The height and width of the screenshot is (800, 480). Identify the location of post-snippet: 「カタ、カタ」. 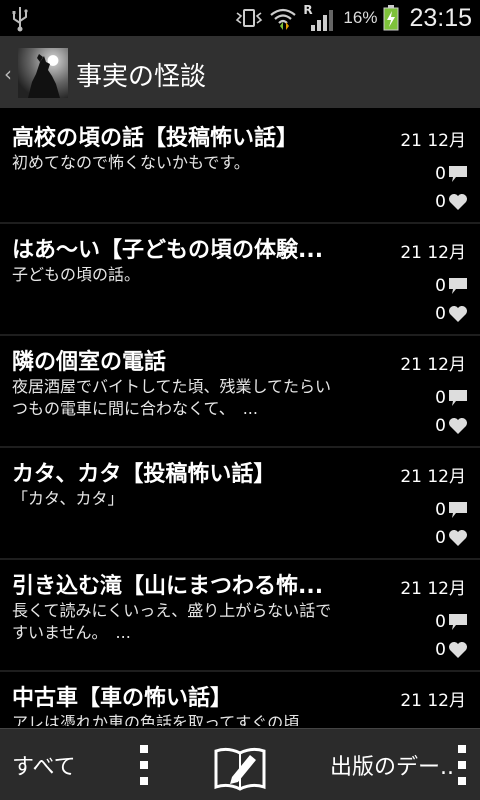
(68, 498).